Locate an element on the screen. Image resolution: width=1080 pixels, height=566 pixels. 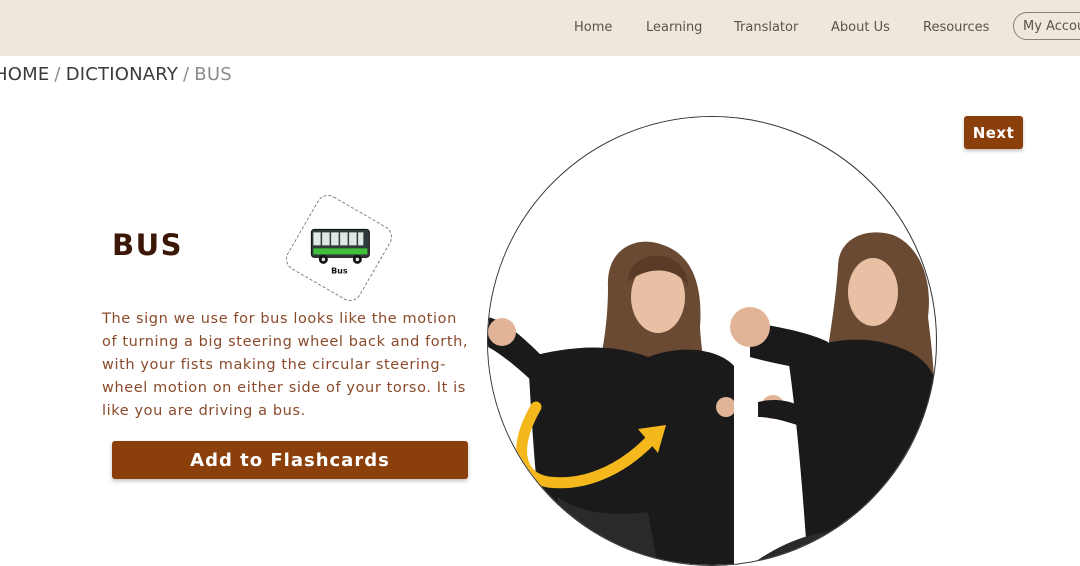
nav-link-resources: Resources is located at coordinates (956, 27).